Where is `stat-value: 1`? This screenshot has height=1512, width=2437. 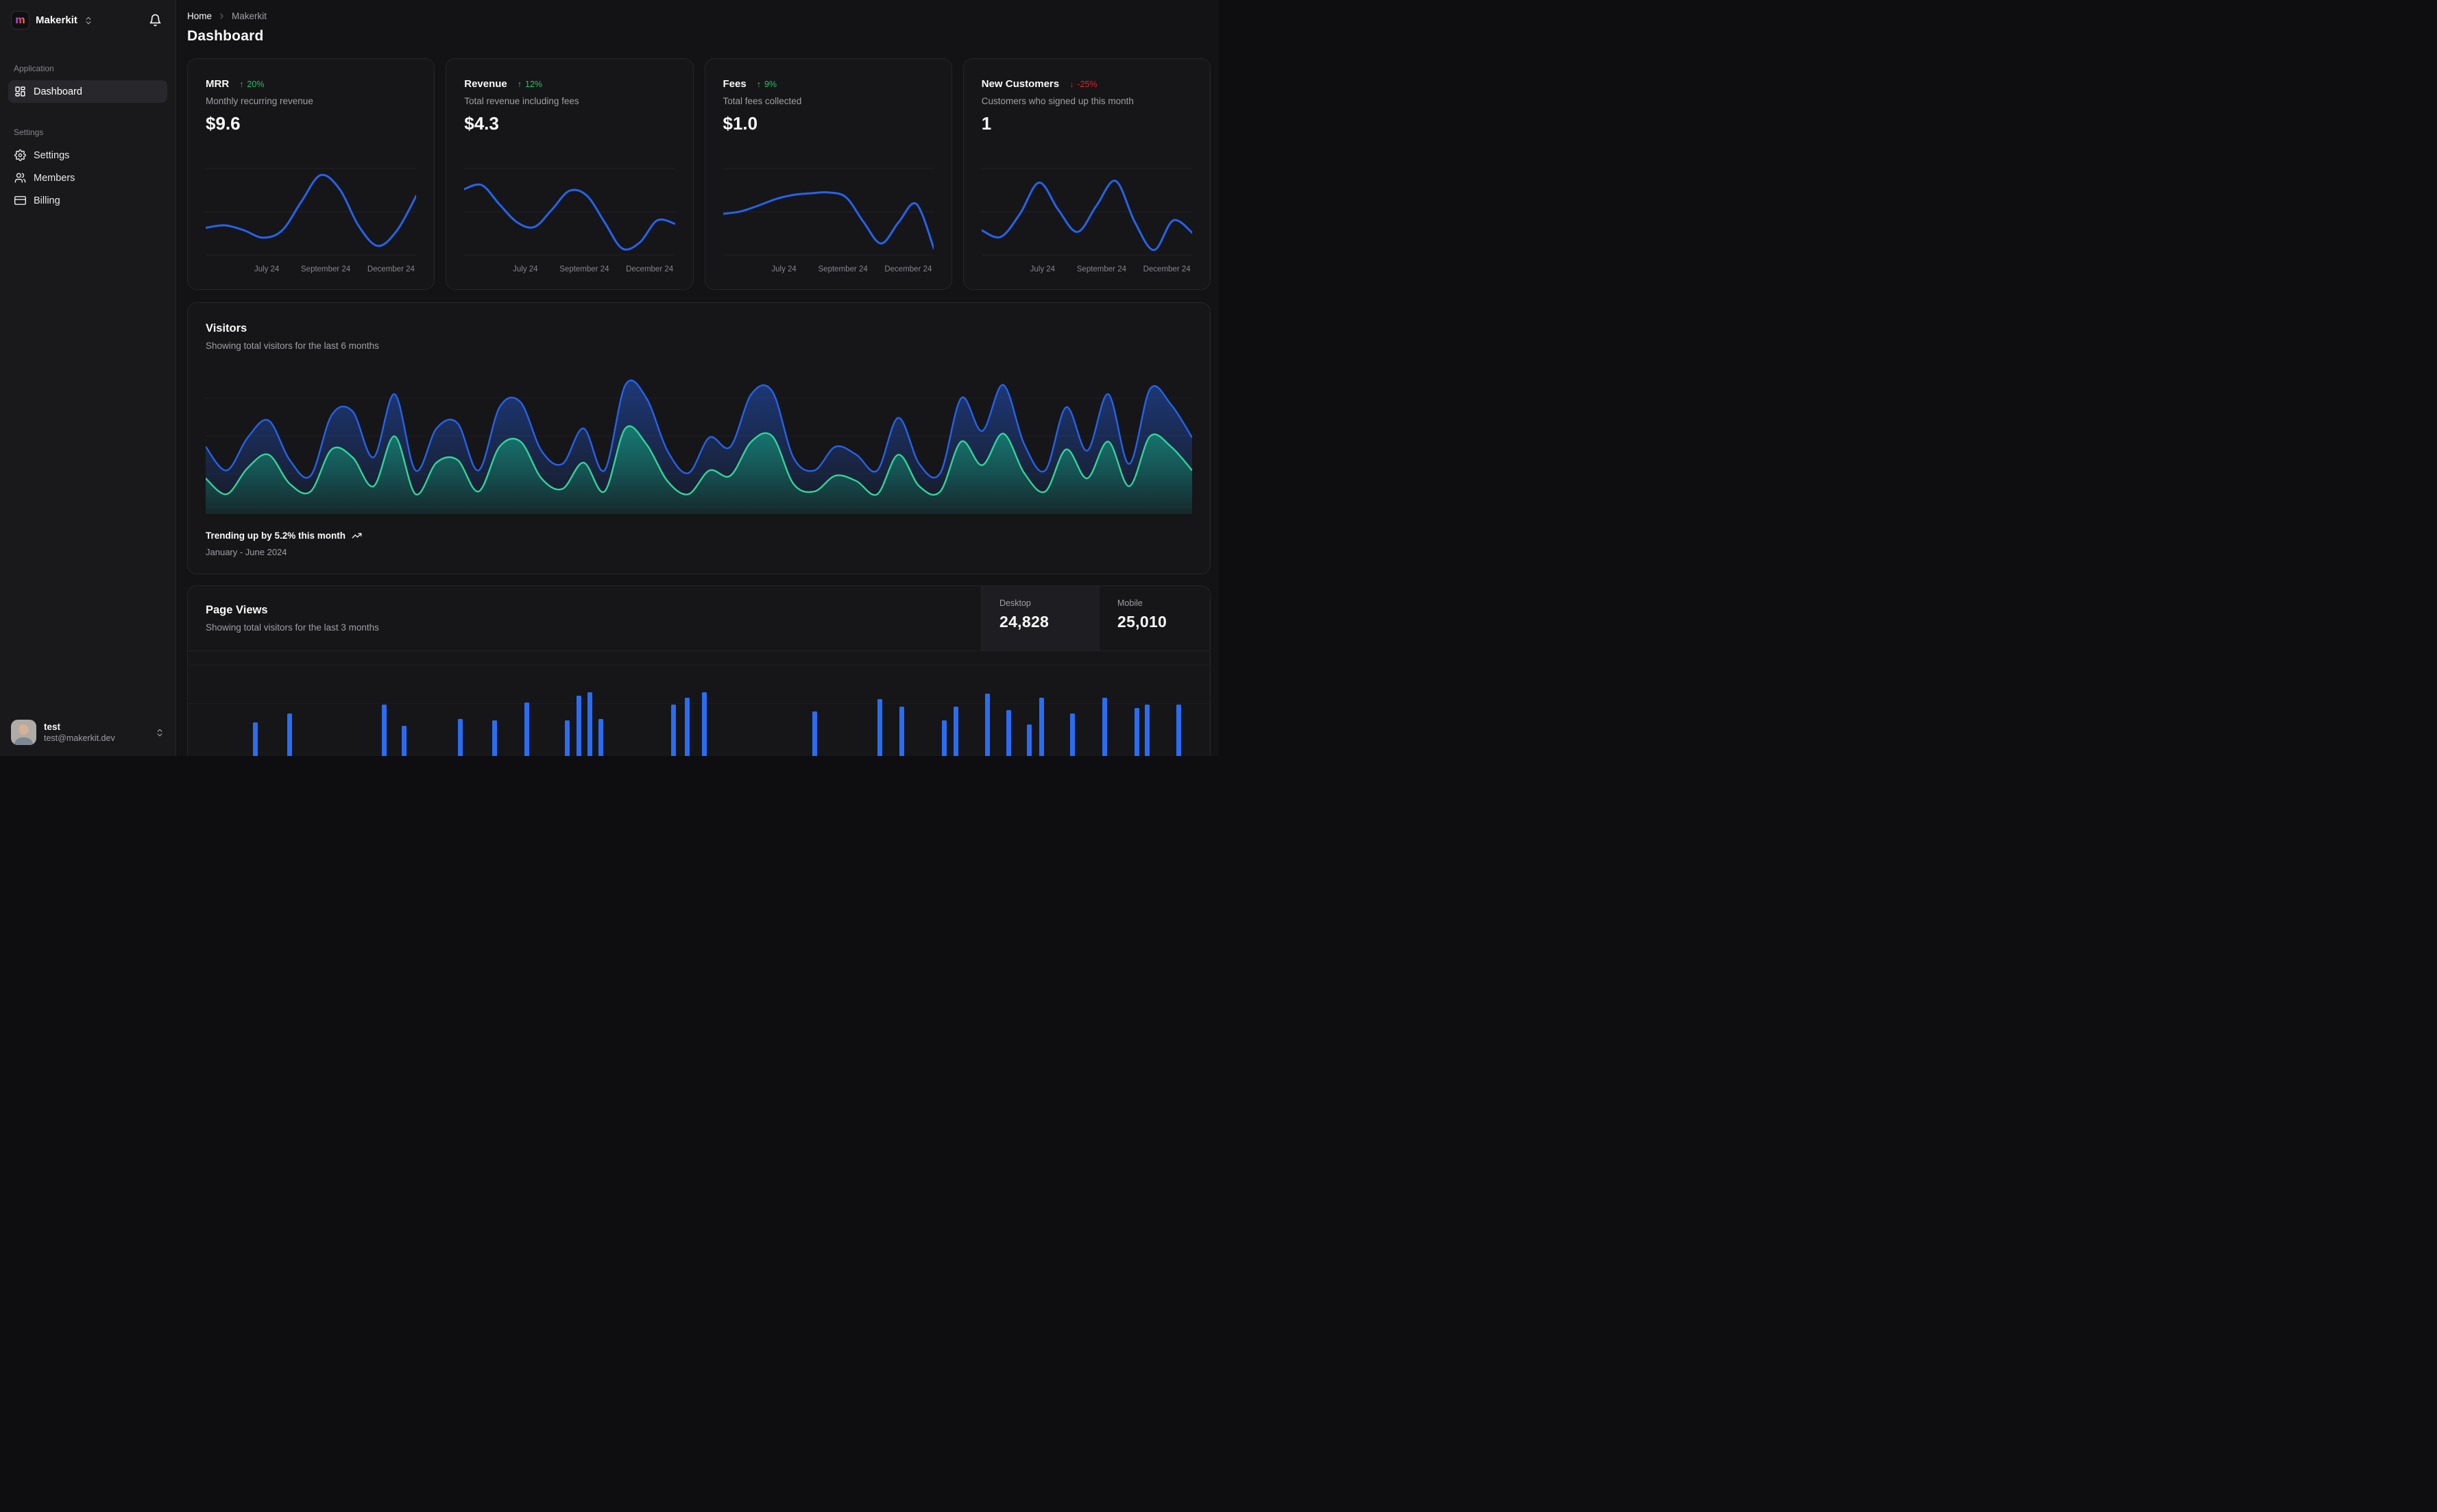
stat-value: 1 is located at coordinates (986, 123).